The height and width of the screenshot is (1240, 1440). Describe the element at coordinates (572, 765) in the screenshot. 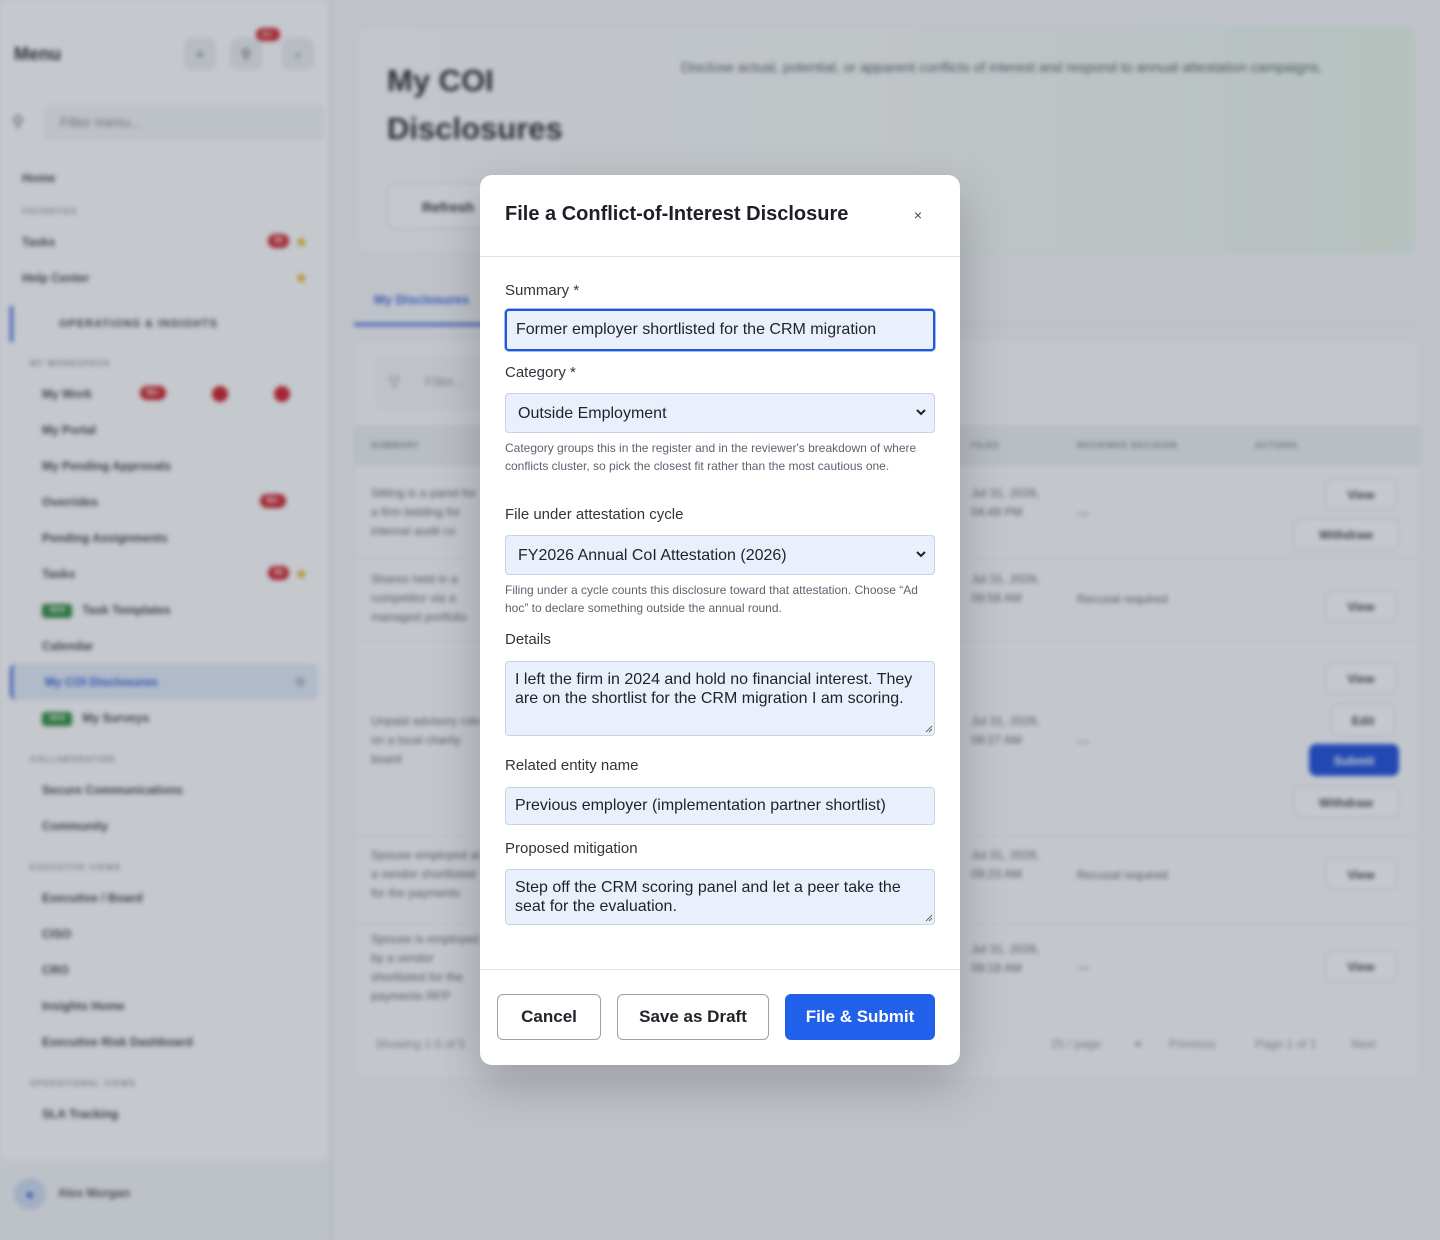

I see `entity-label: Related entity name` at that location.